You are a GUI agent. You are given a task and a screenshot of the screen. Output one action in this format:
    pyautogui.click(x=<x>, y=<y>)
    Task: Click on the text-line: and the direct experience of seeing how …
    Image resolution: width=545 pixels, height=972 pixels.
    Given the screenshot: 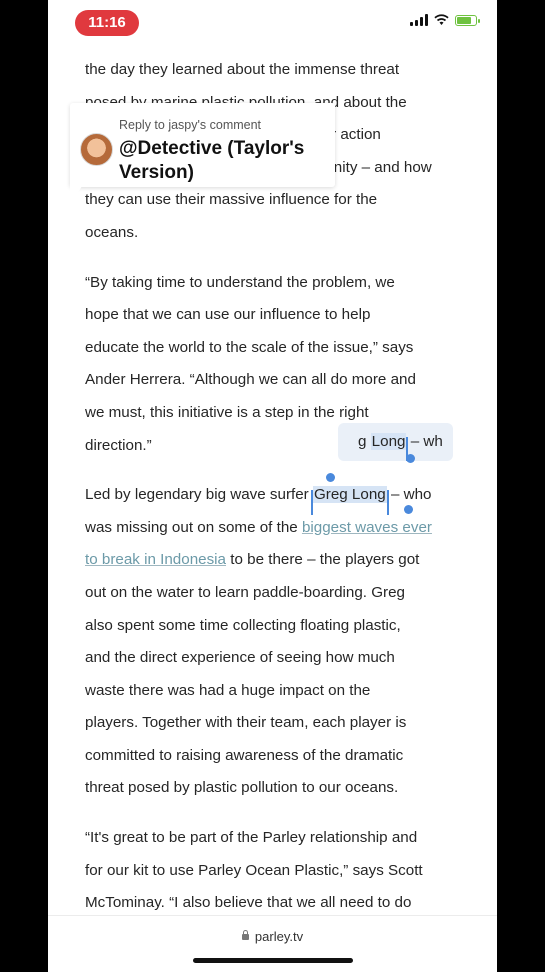 What is the action you would take?
    pyautogui.click(x=240, y=658)
    